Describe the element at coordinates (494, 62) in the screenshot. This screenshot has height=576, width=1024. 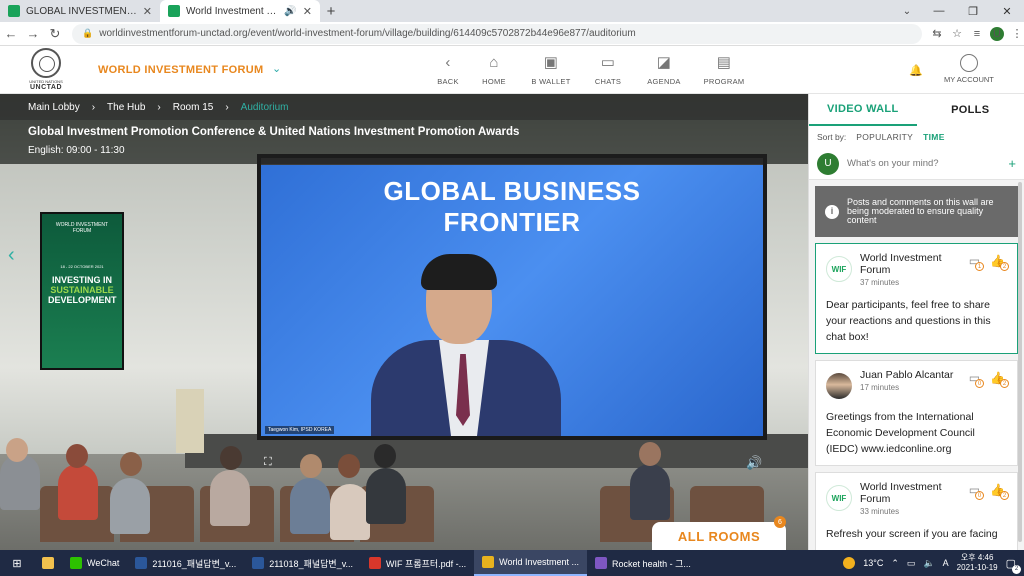
I see `home-icon: ⌂` at that location.